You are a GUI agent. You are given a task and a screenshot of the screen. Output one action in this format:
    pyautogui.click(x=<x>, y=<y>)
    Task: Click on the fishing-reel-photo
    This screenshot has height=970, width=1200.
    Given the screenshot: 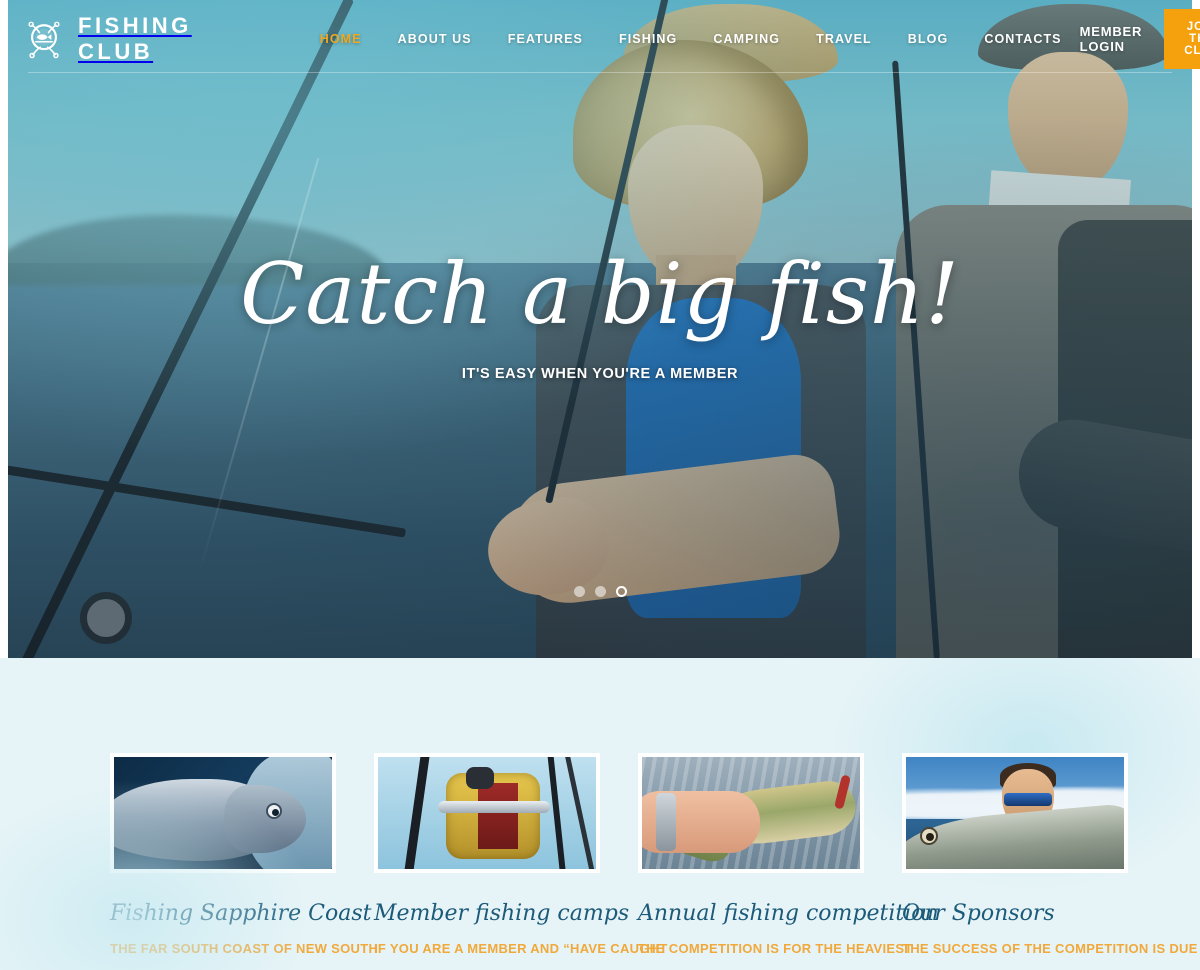 What is the action you would take?
    pyautogui.click(x=487, y=813)
    